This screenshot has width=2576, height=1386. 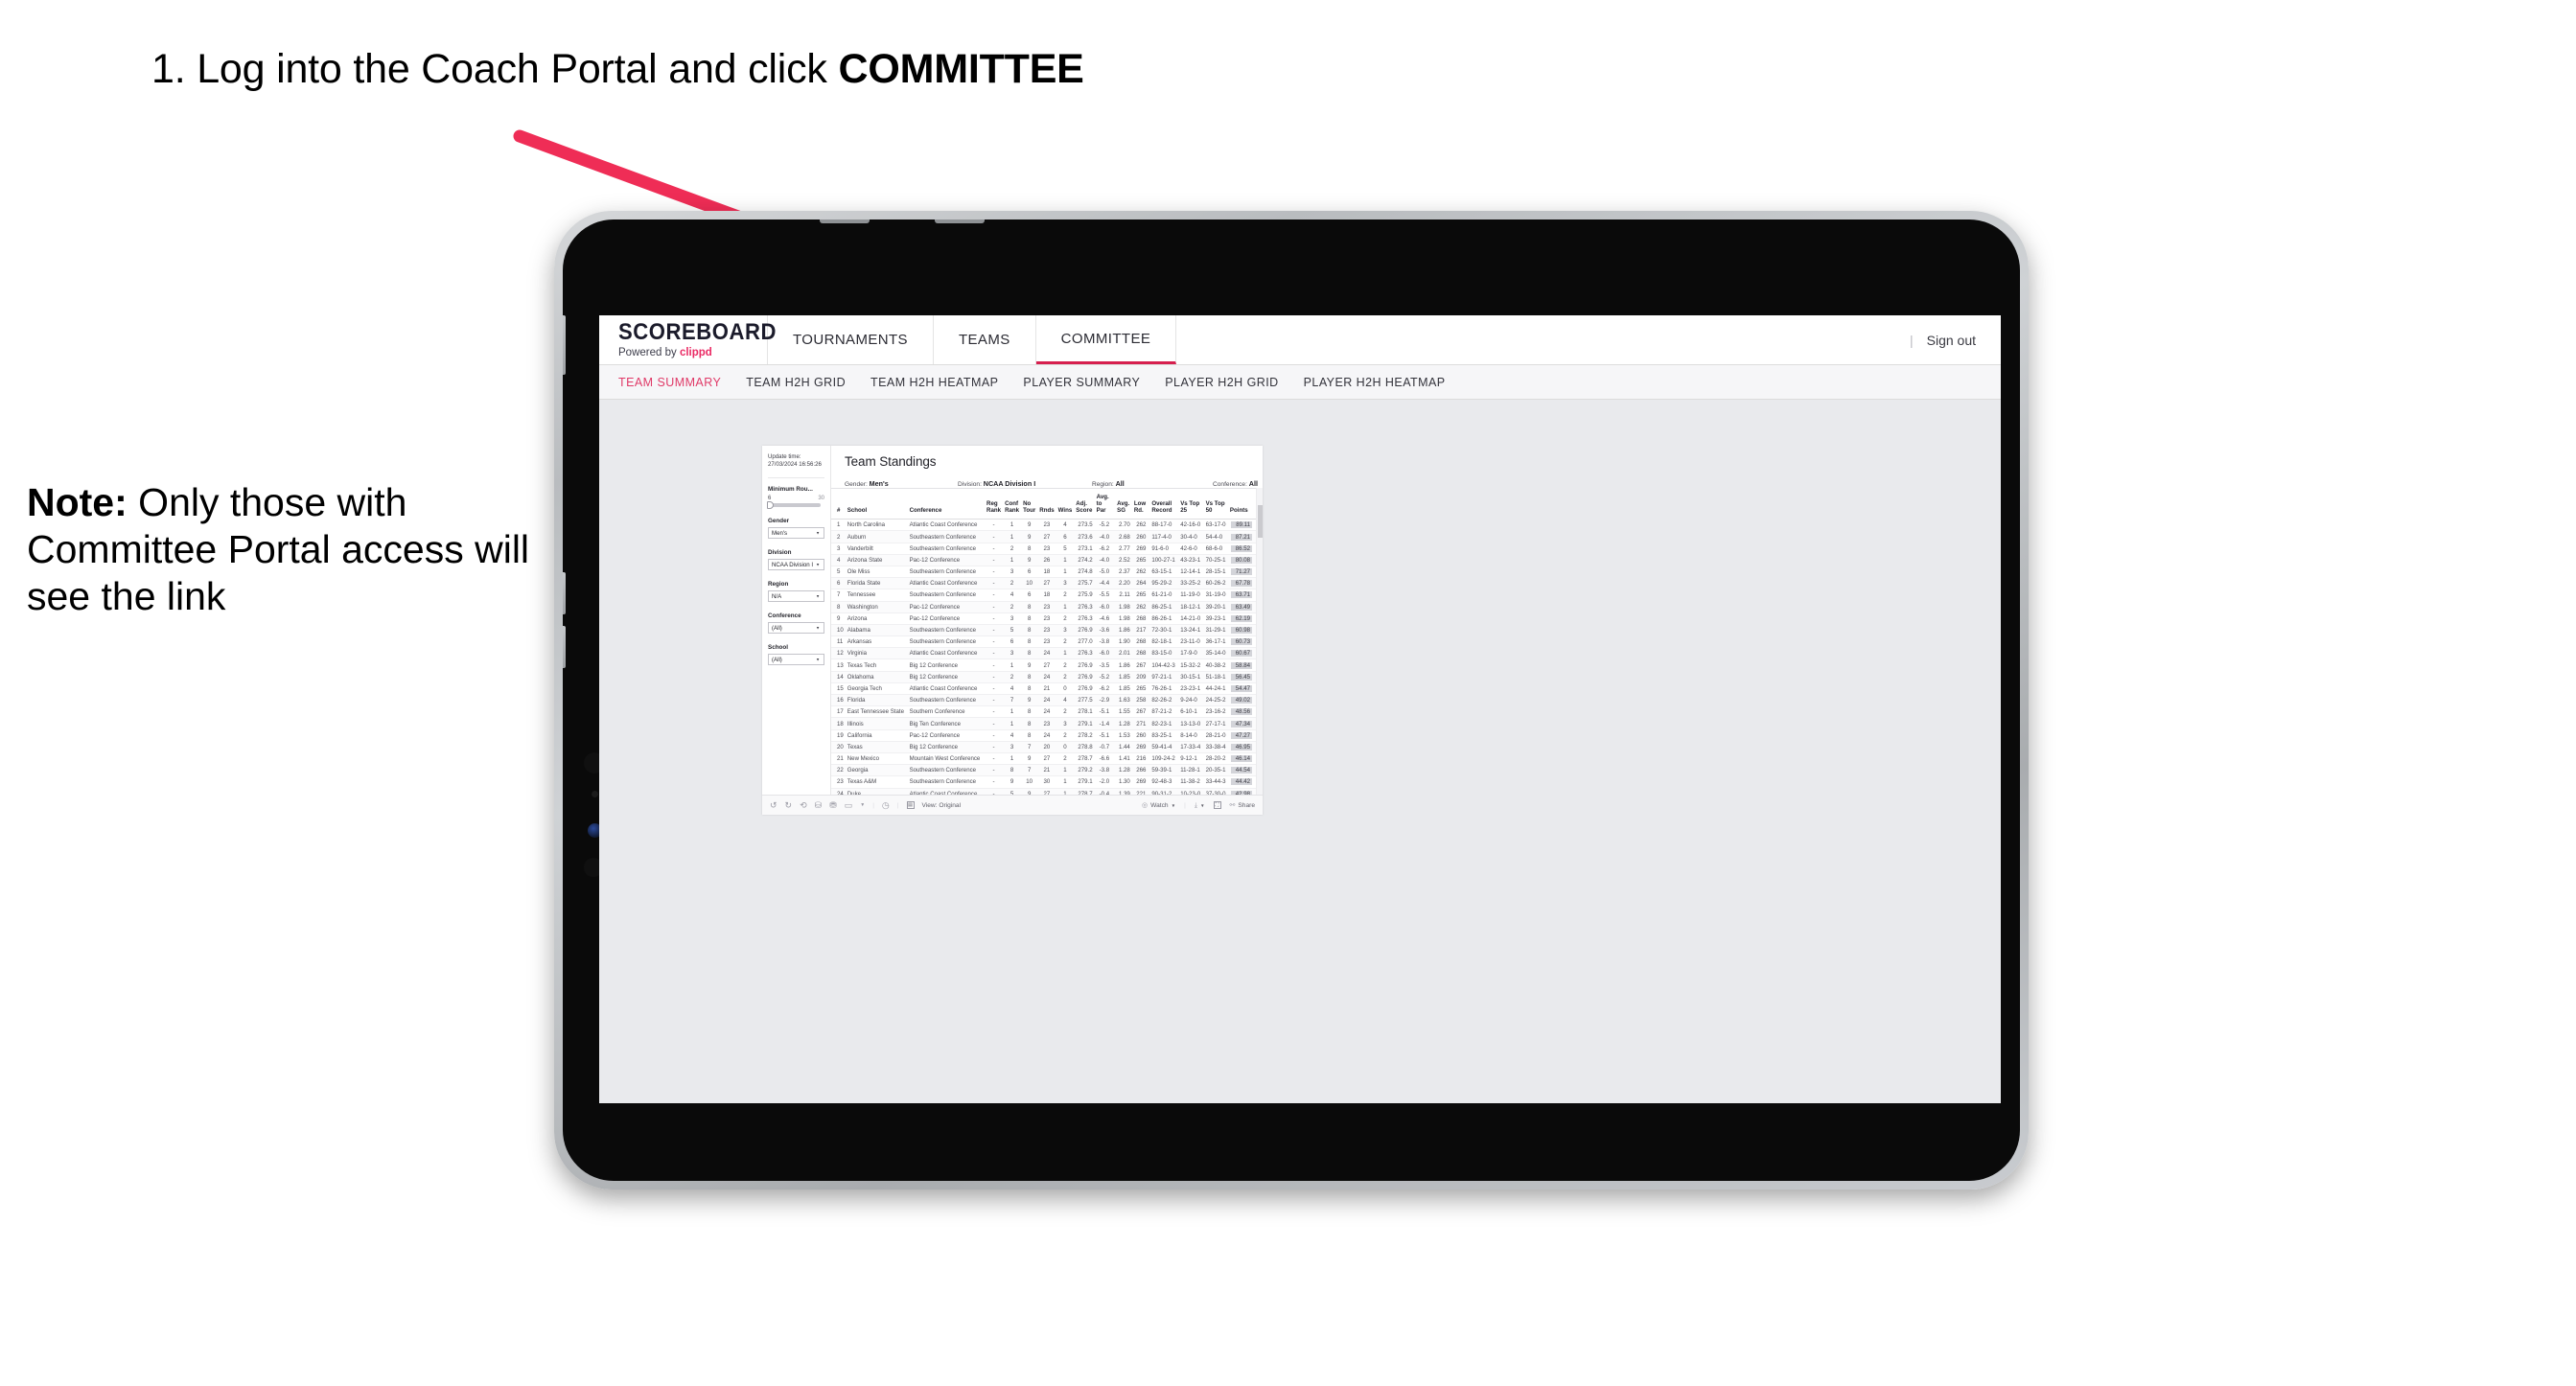 What do you see at coordinates (994, 505) in the screenshot?
I see `col-reg-rank: Reg Rank` at bounding box center [994, 505].